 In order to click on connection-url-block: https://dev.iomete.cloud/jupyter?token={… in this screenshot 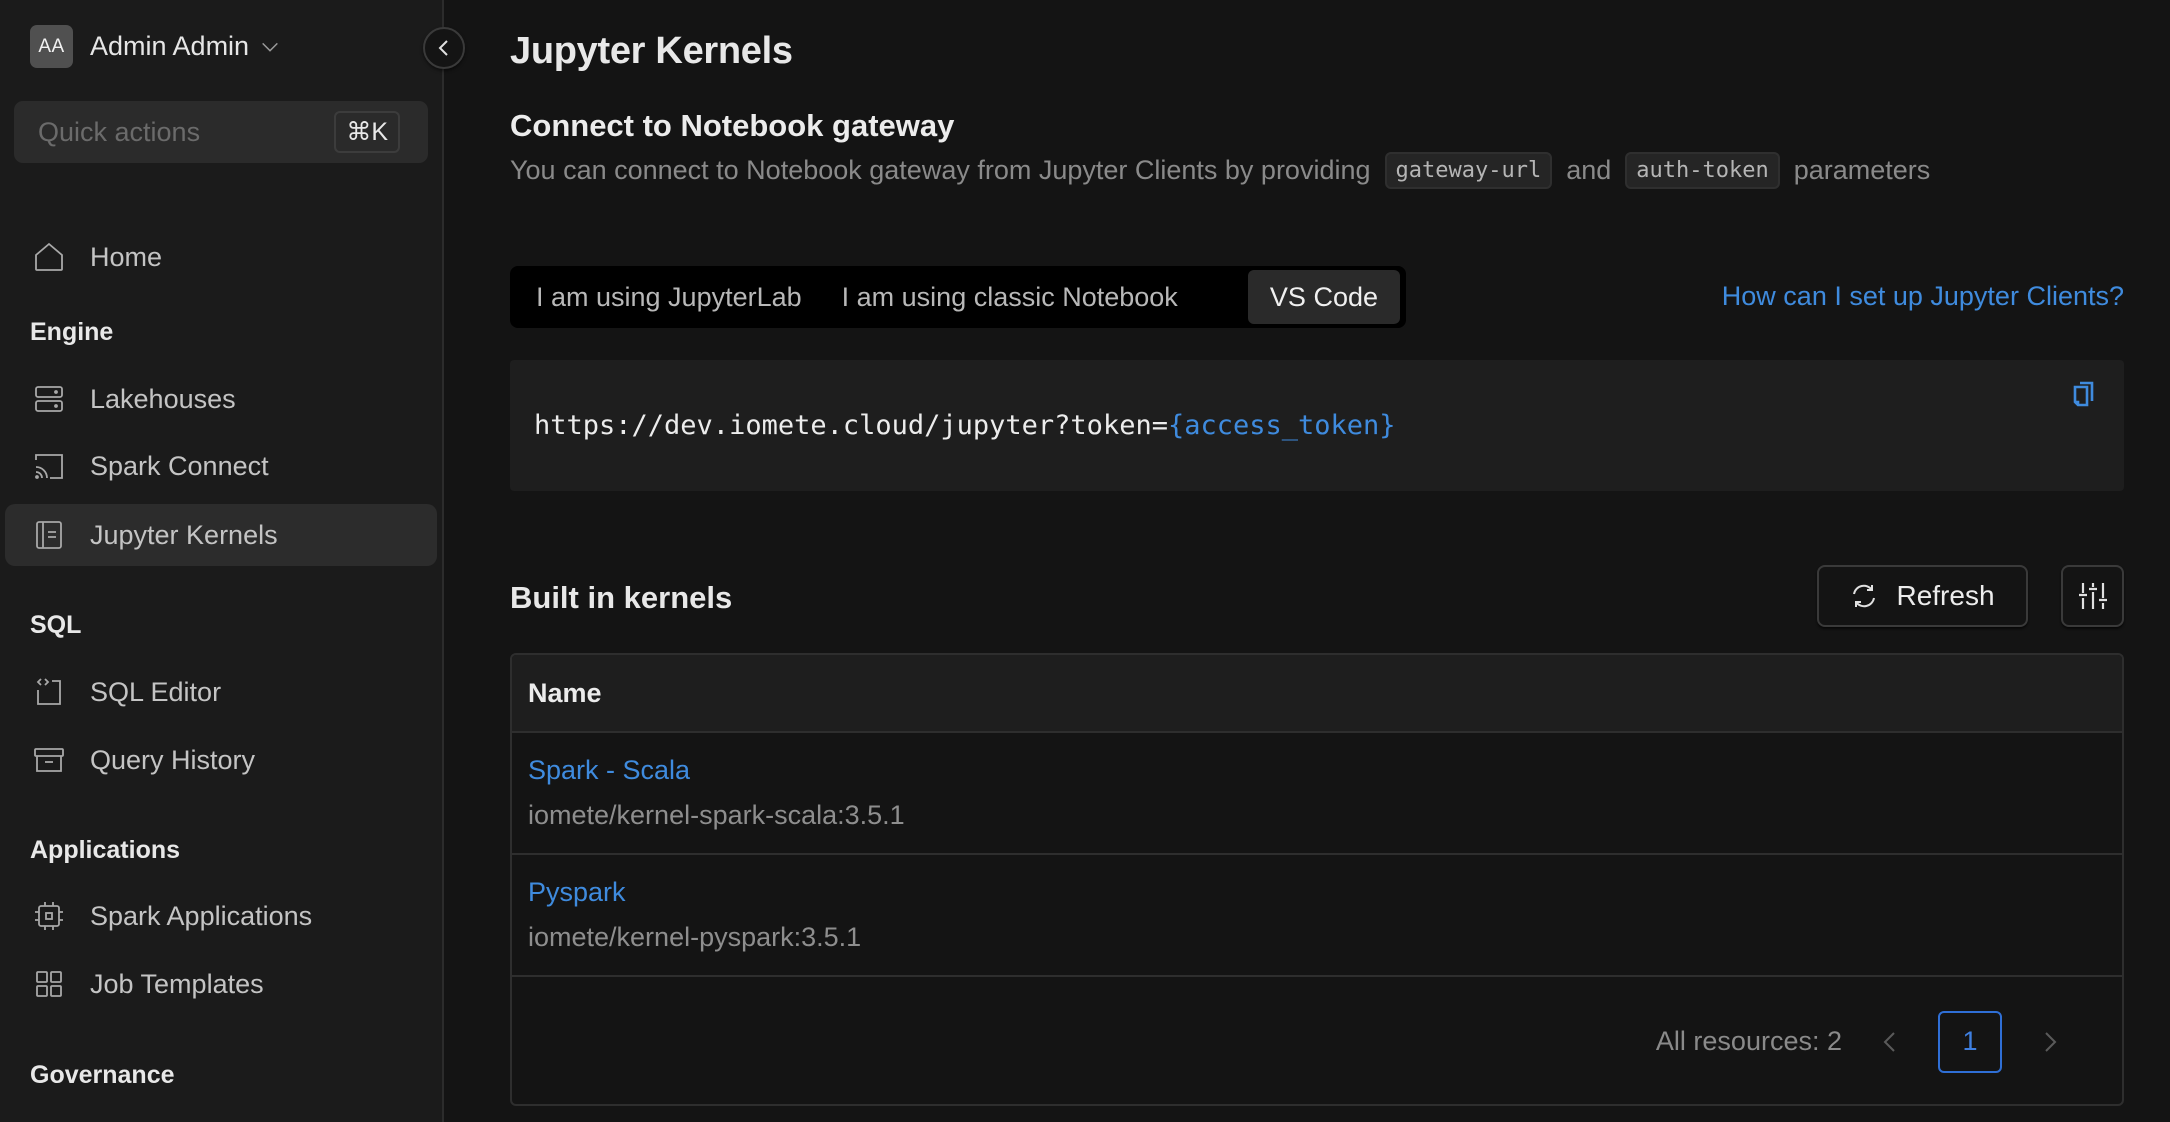, I will do `click(1317, 425)`.